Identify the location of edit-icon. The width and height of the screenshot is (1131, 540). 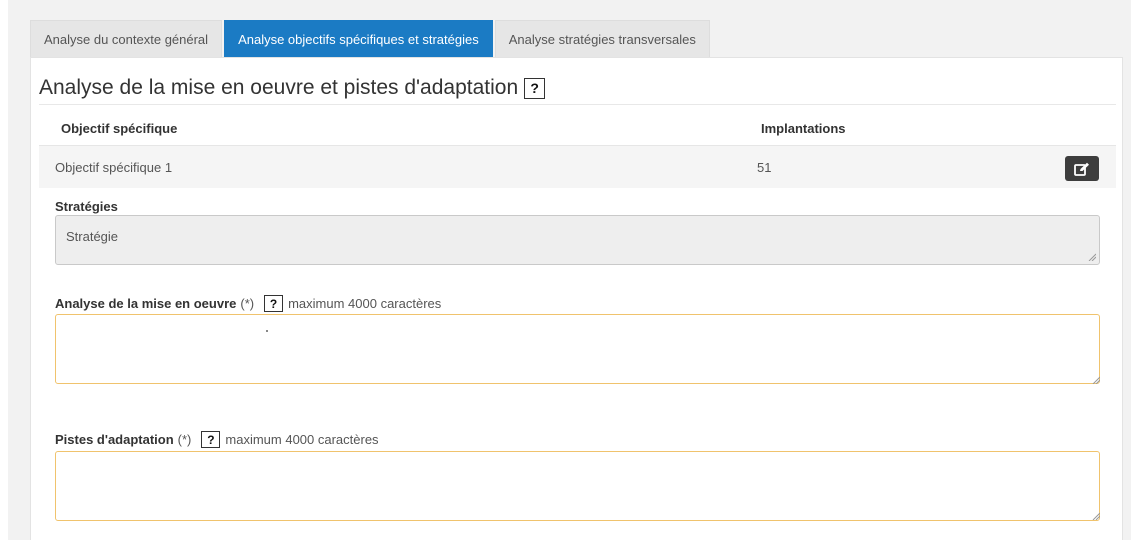
(1081, 169).